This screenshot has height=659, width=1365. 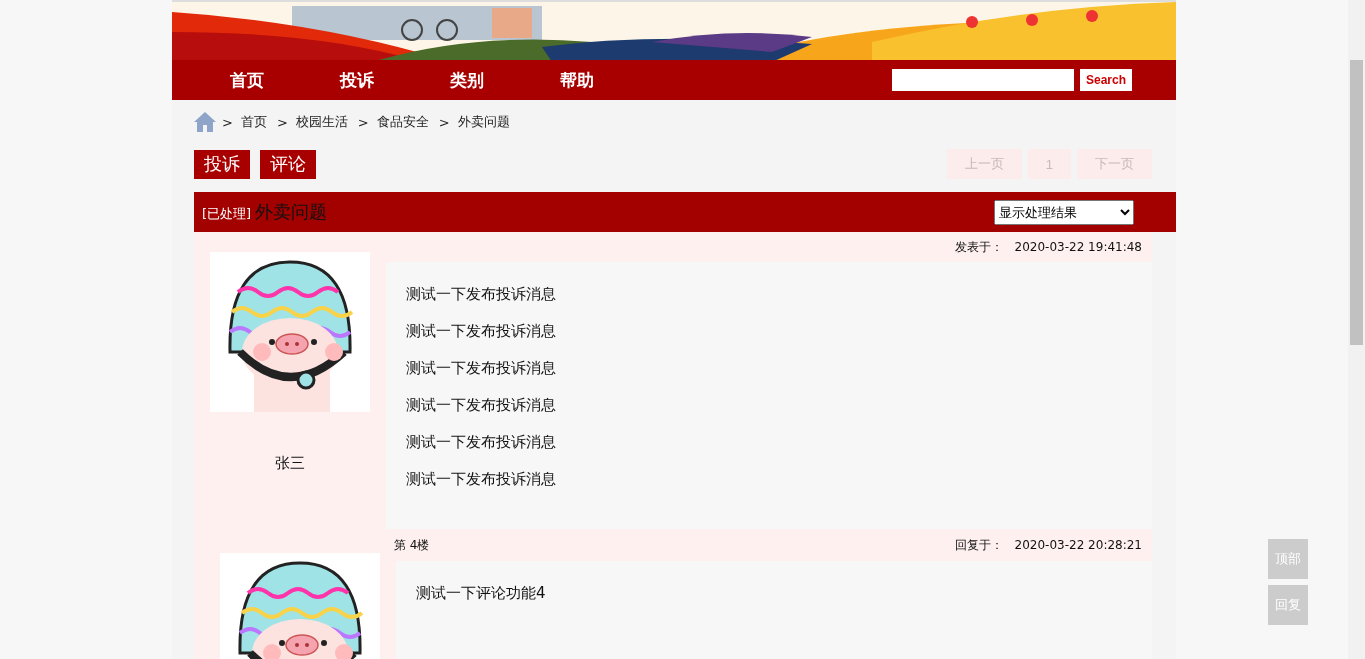 I want to click on breadcrumb-link: 食品安全, so click(x=402, y=122).